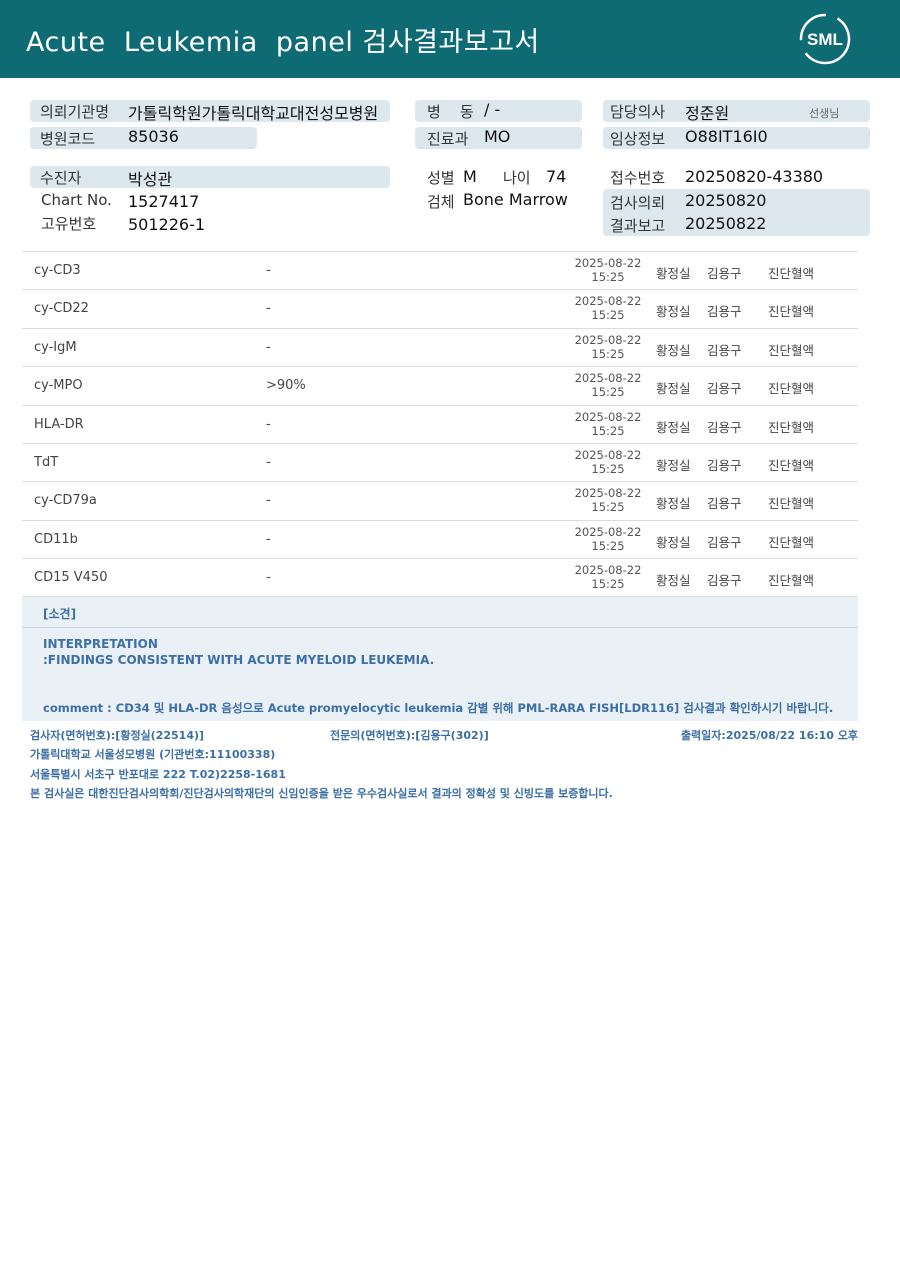 Image resolution: width=900 pixels, height=1271 pixels. What do you see at coordinates (69, 224) in the screenshot?
I see `unique-label: 고유번호` at bounding box center [69, 224].